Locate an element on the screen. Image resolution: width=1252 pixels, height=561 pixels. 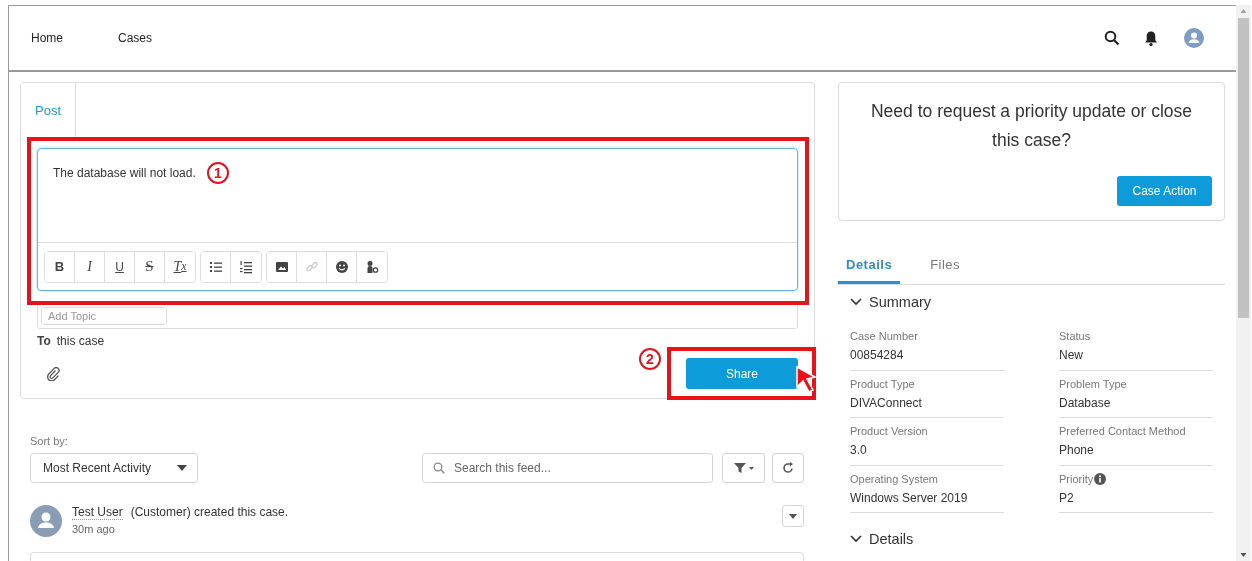
field-label: Operating System is located at coordinates (894, 478).